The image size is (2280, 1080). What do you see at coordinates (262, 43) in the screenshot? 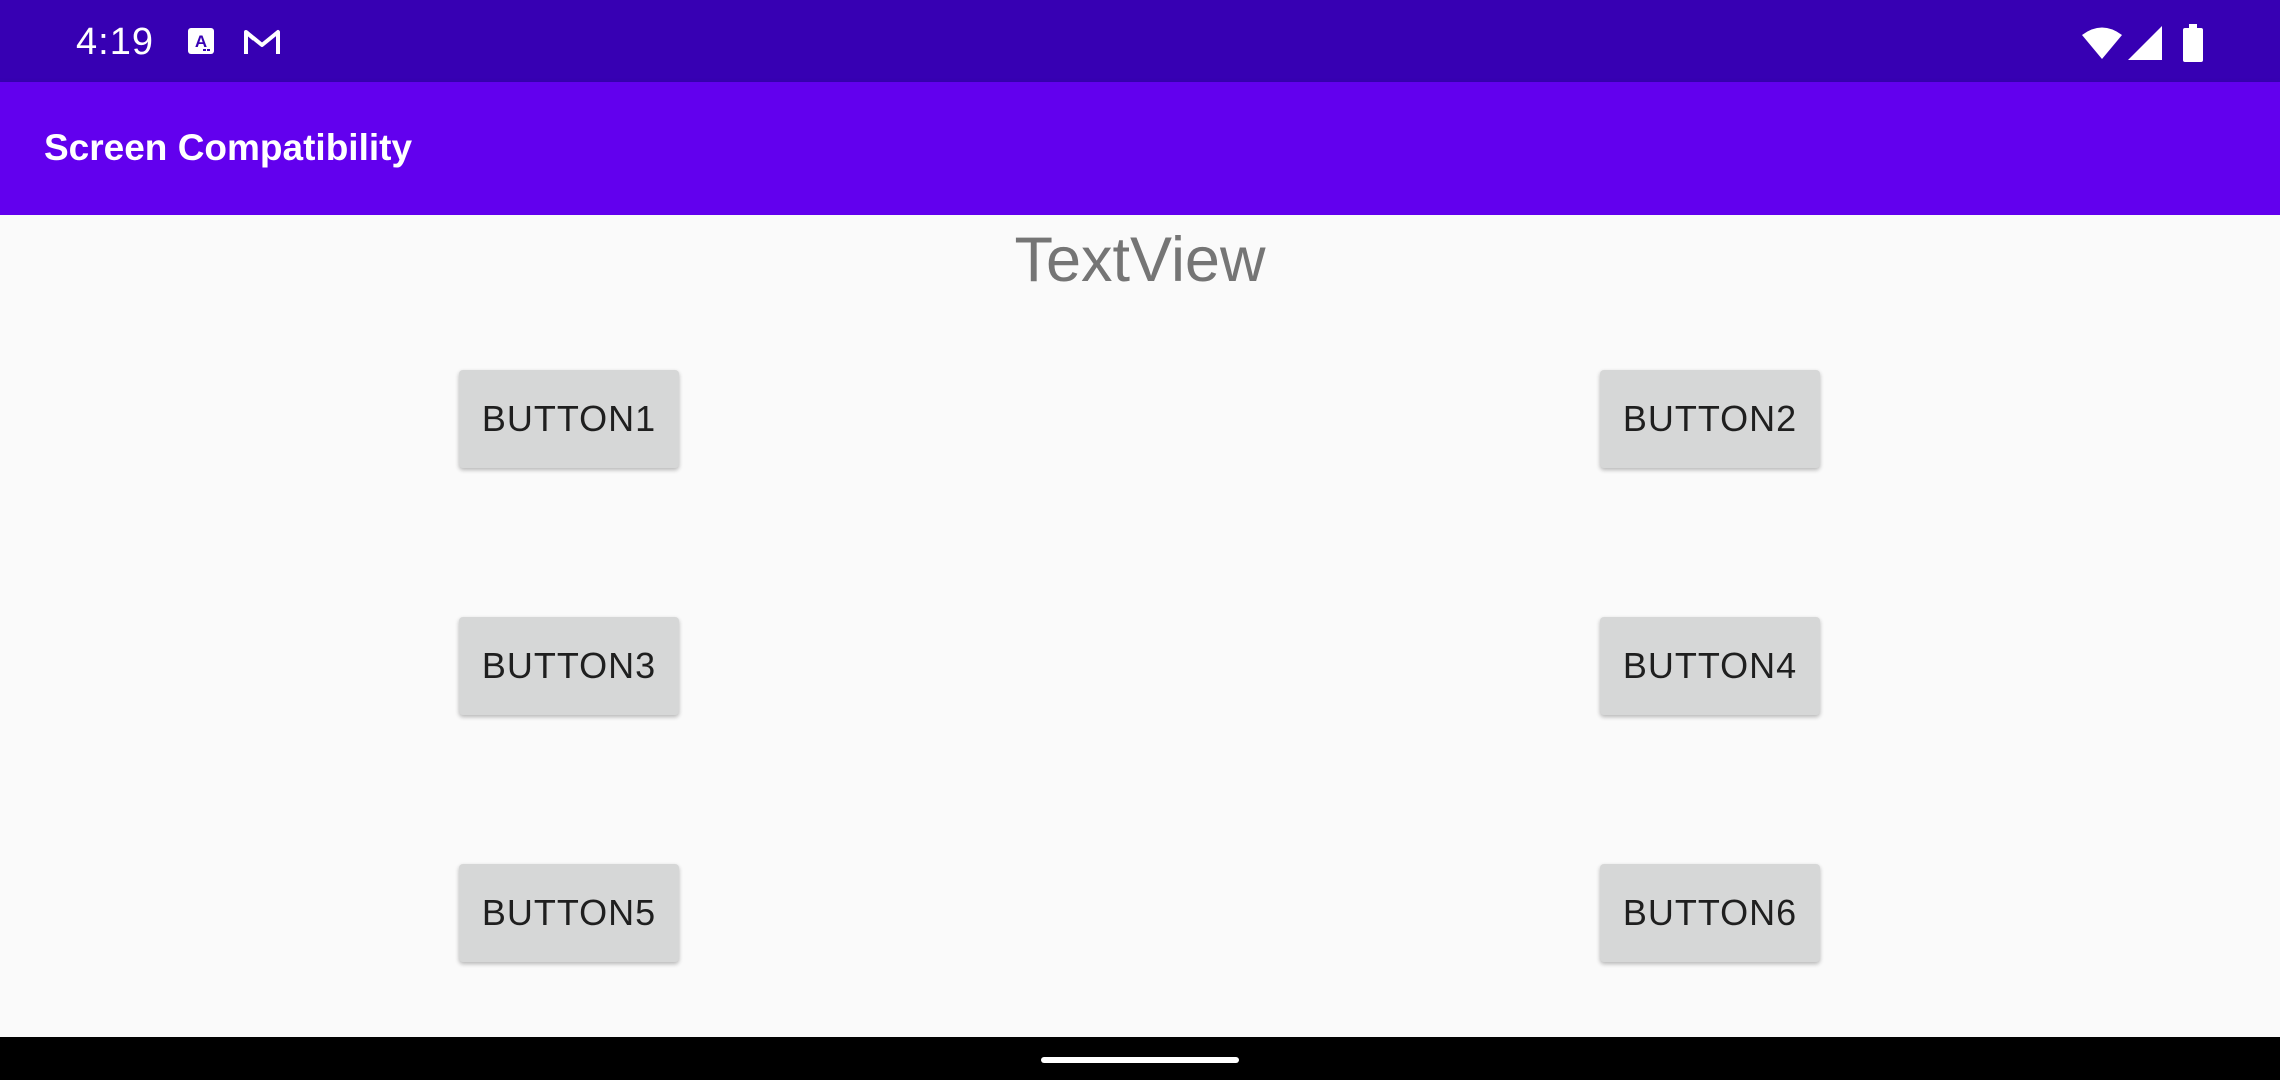
I see `gmail-icon` at bounding box center [262, 43].